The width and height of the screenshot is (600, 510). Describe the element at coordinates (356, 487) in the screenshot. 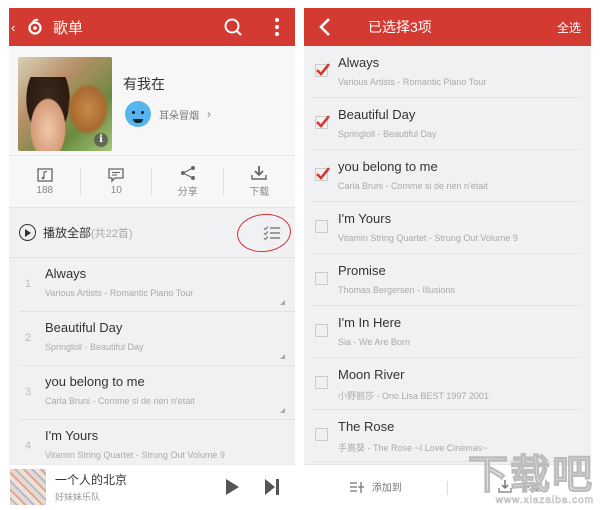

I see `add-to-playlist-icon` at that location.